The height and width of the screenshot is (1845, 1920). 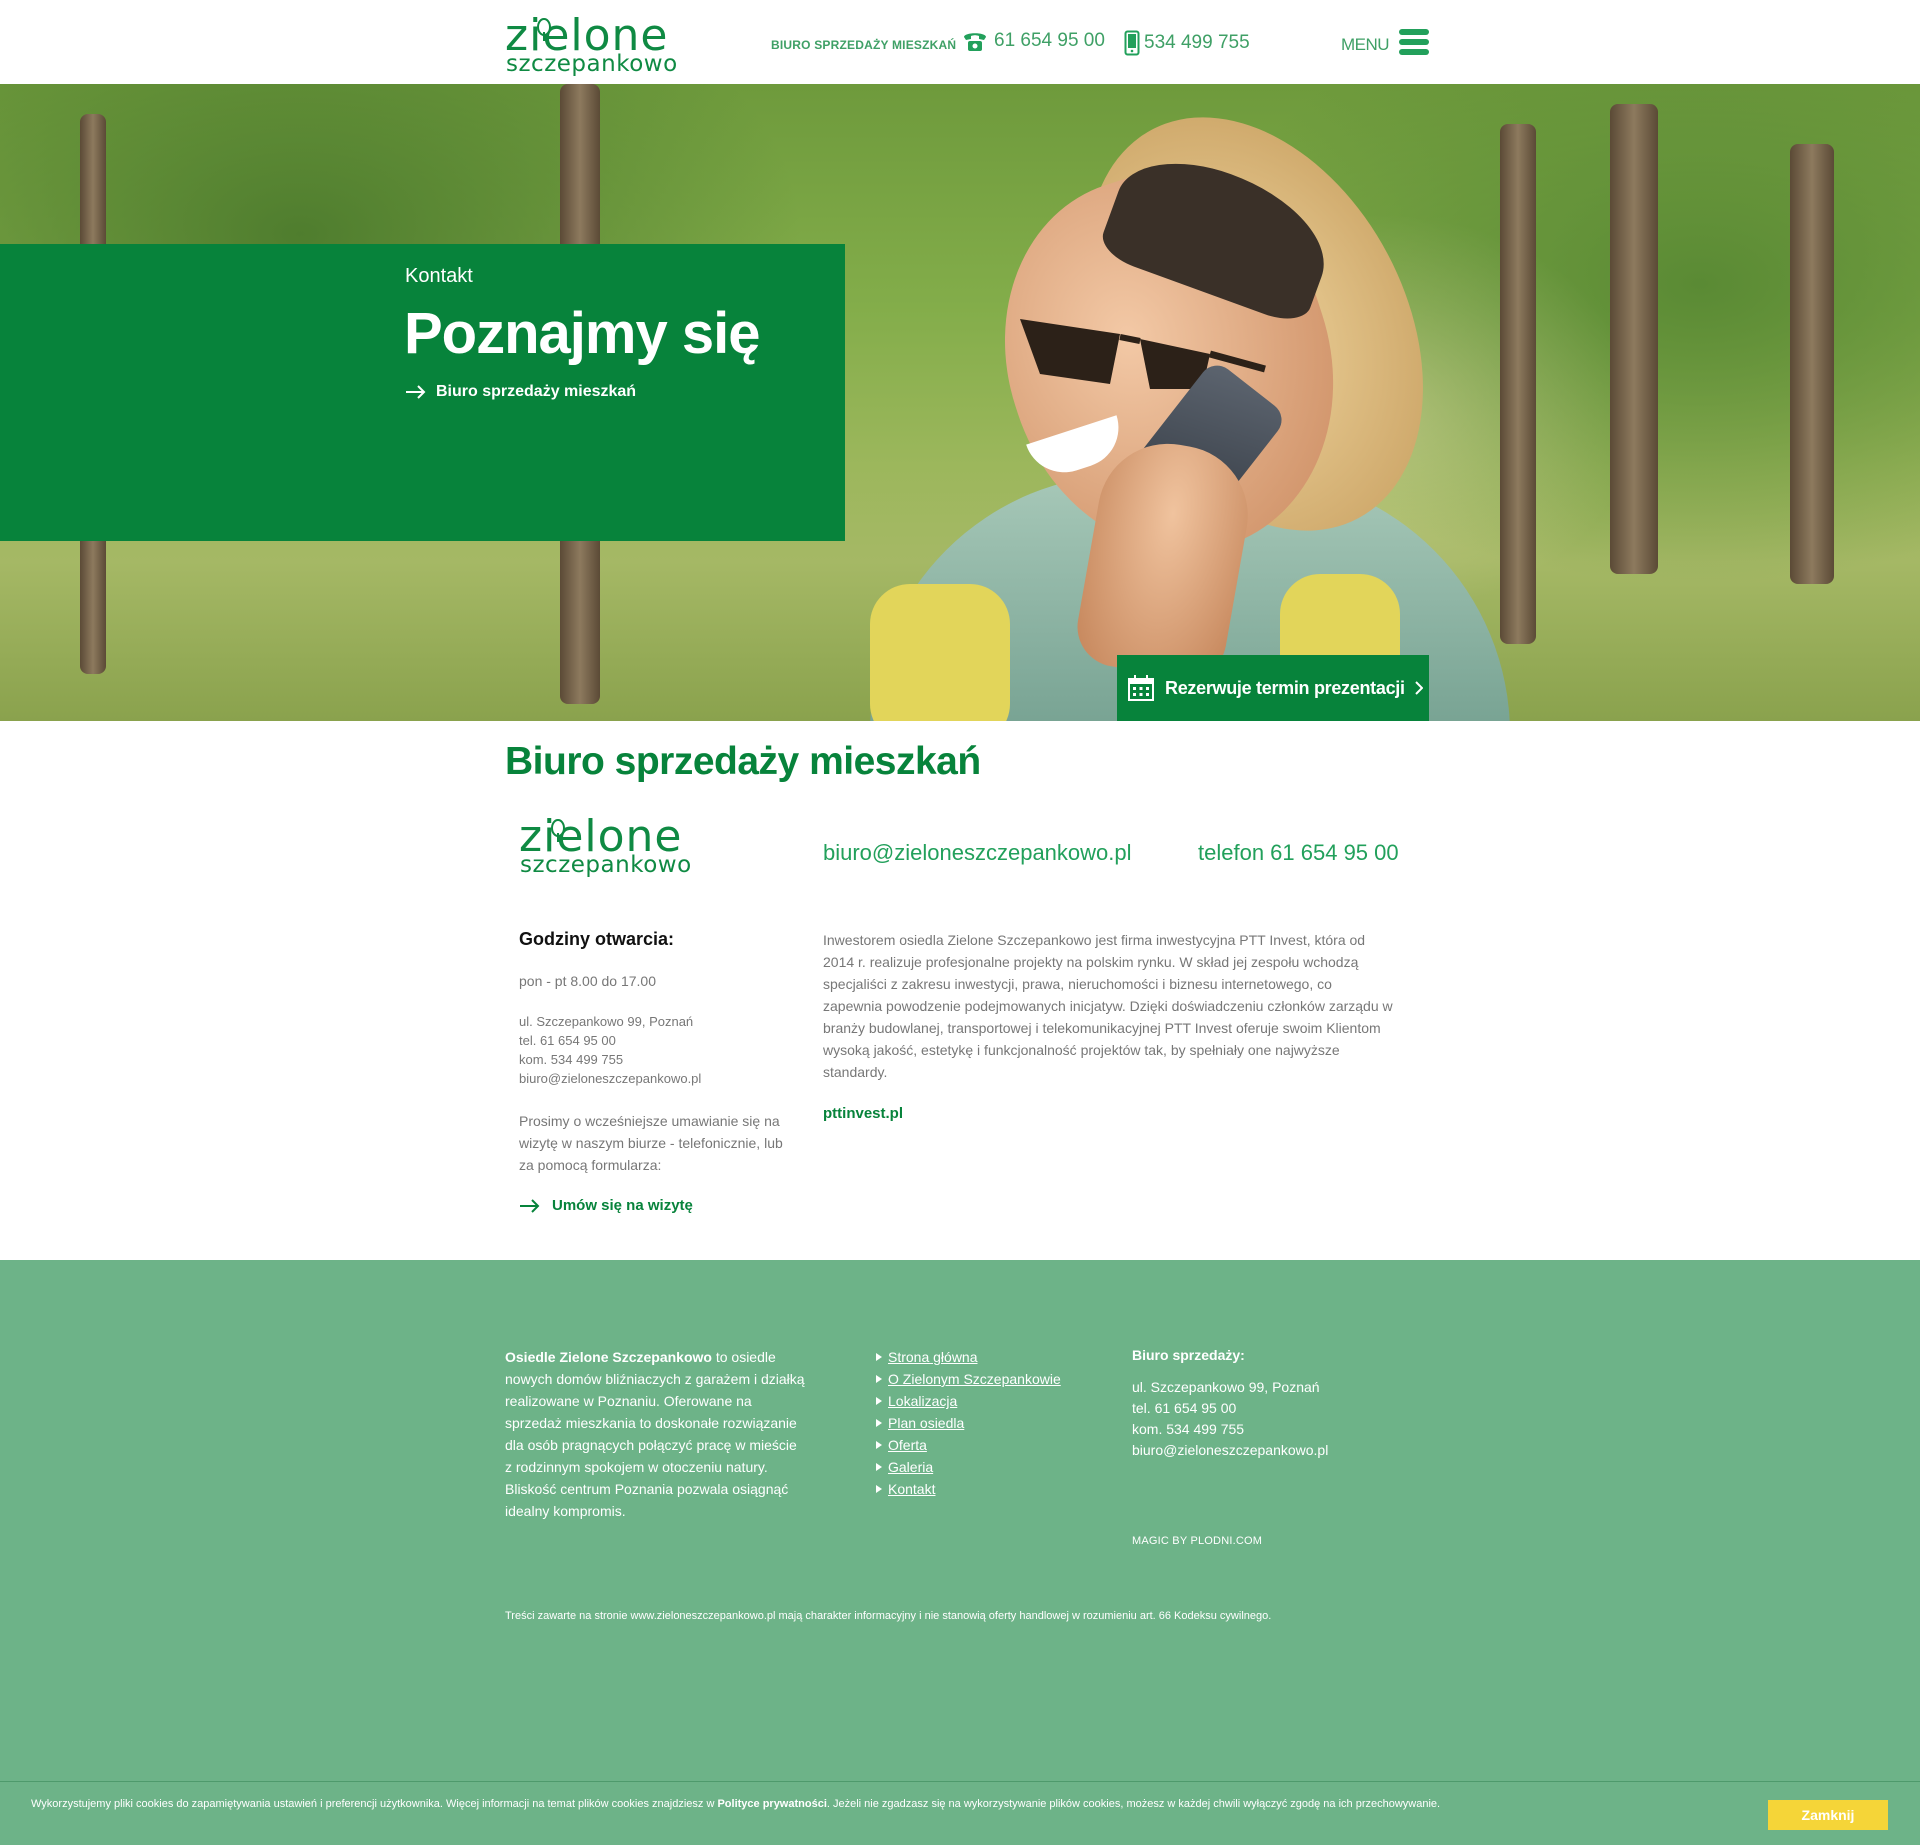 I want to click on header-office-label: BIURO SPRZEDAŻY MIESZKAŃ, so click(x=864, y=45).